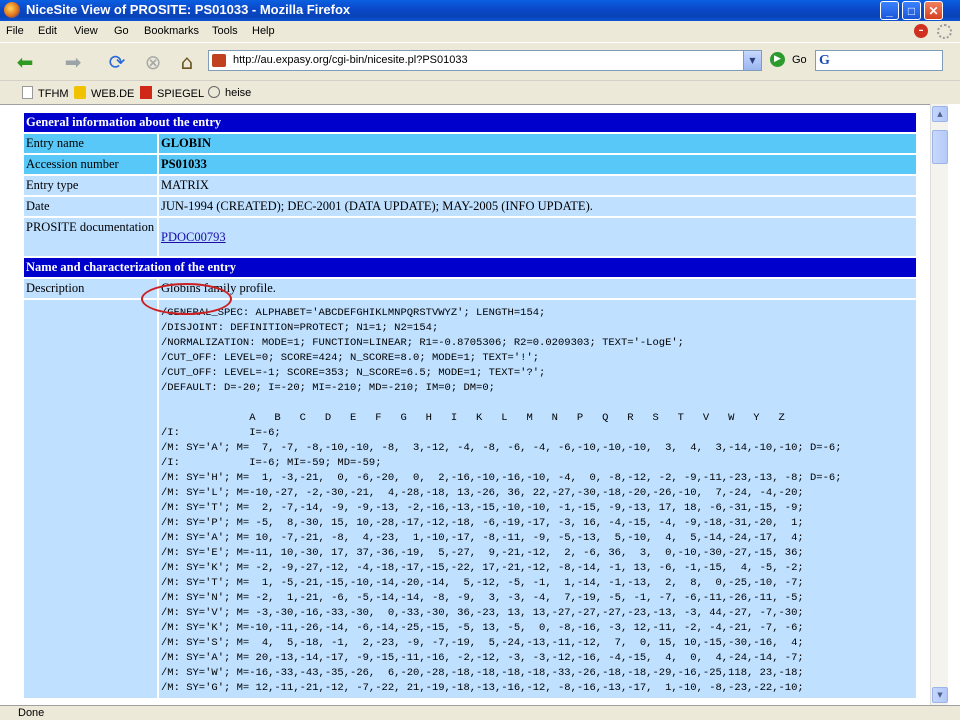 The height and width of the screenshot is (720, 960). Describe the element at coordinates (238, 93) in the screenshot. I see `bookmark-label: heise` at that location.